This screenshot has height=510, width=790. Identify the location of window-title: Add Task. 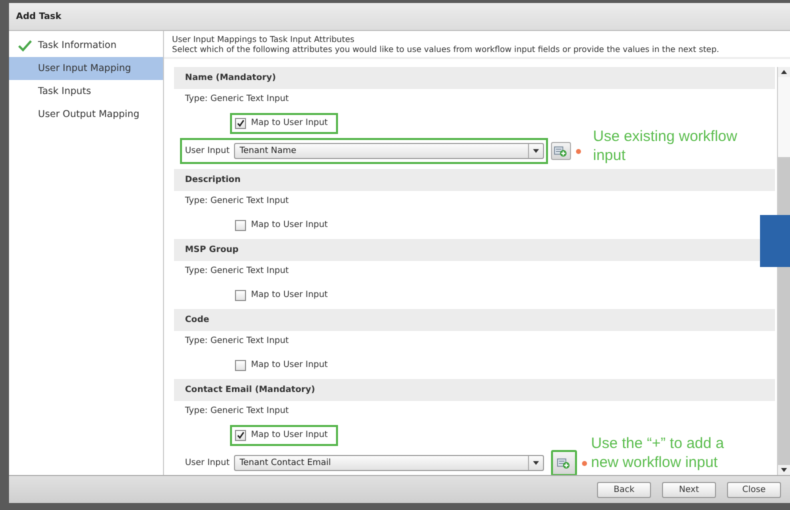
(39, 17).